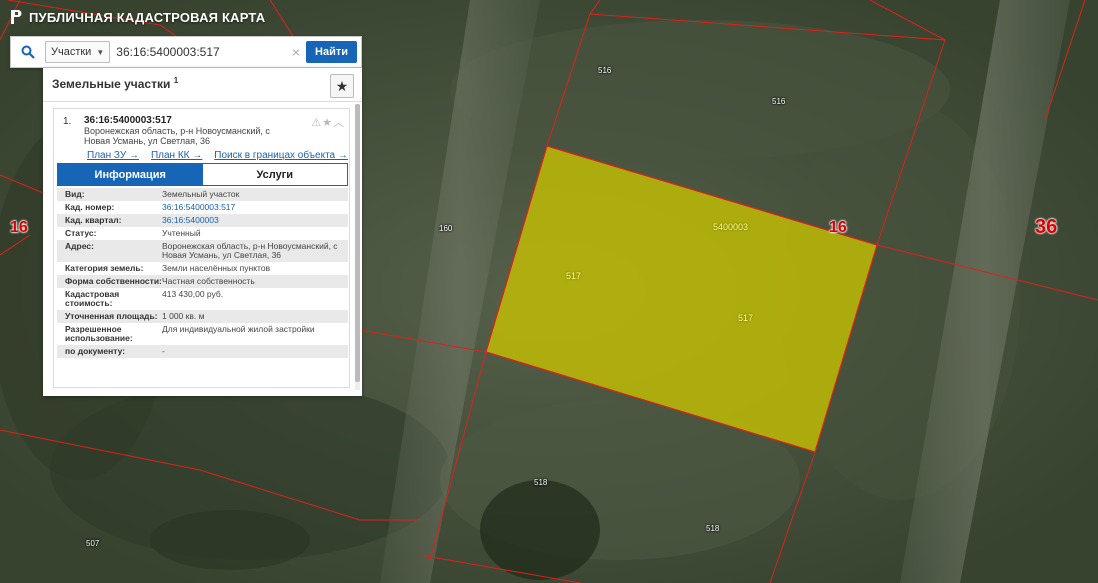  I want to click on info-value: Учтенный, so click(181, 233).